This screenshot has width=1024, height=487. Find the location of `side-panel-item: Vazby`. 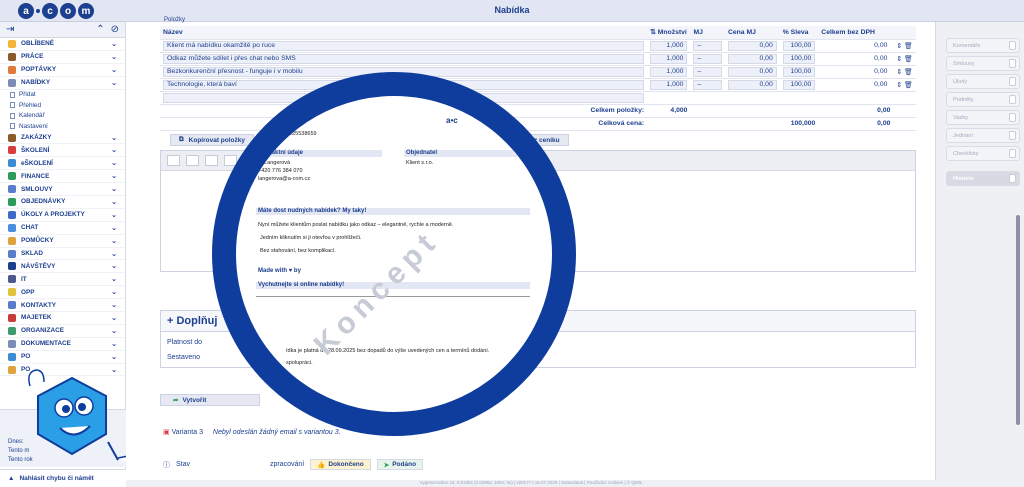

side-panel-item: Vazby is located at coordinates (983, 117).